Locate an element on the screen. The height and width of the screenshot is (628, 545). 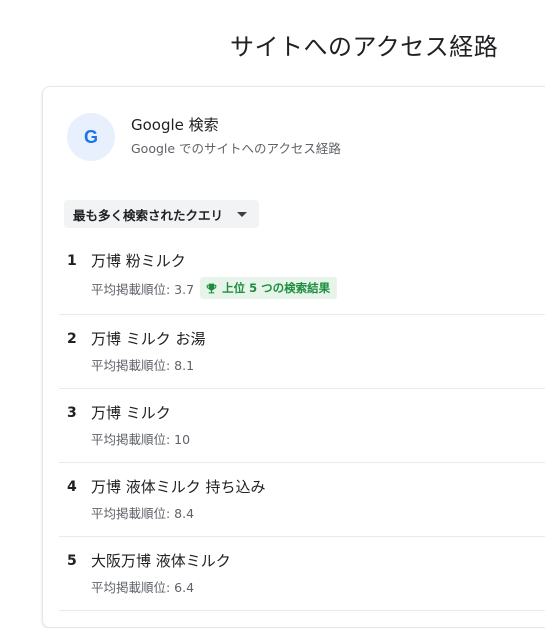
trophy-icon is located at coordinates (211, 288).